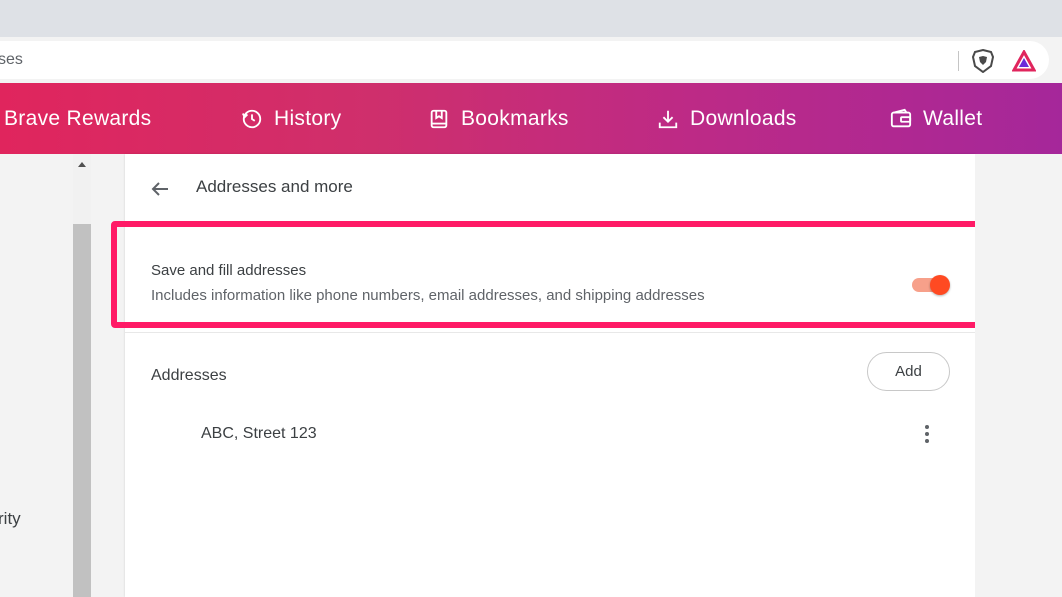 The width and height of the screenshot is (1062, 597). What do you see at coordinates (189, 375) in the screenshot?
I see `addresses-section-label: Addresses` at bounding box center [189, 375].